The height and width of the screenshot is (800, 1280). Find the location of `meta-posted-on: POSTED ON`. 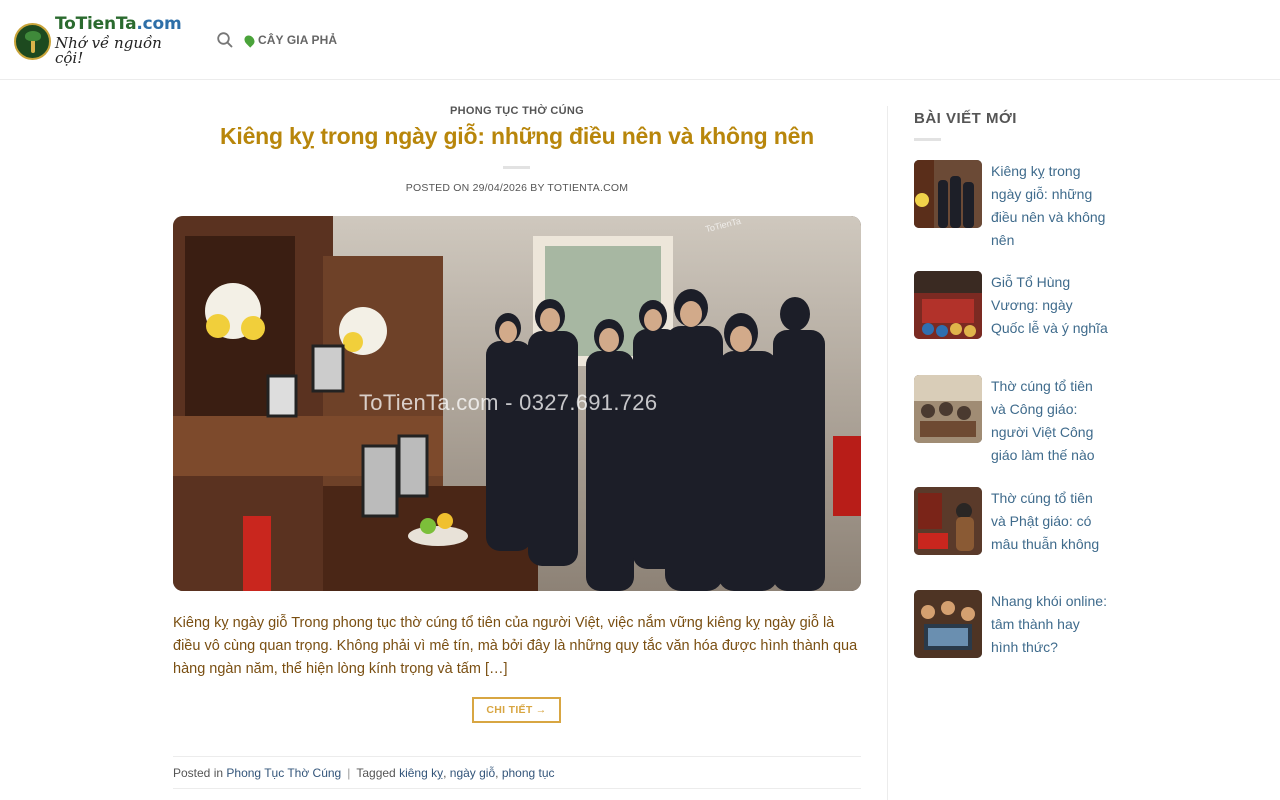

meta-posted-on: POSTED ON is located at coordinates (437, 188).